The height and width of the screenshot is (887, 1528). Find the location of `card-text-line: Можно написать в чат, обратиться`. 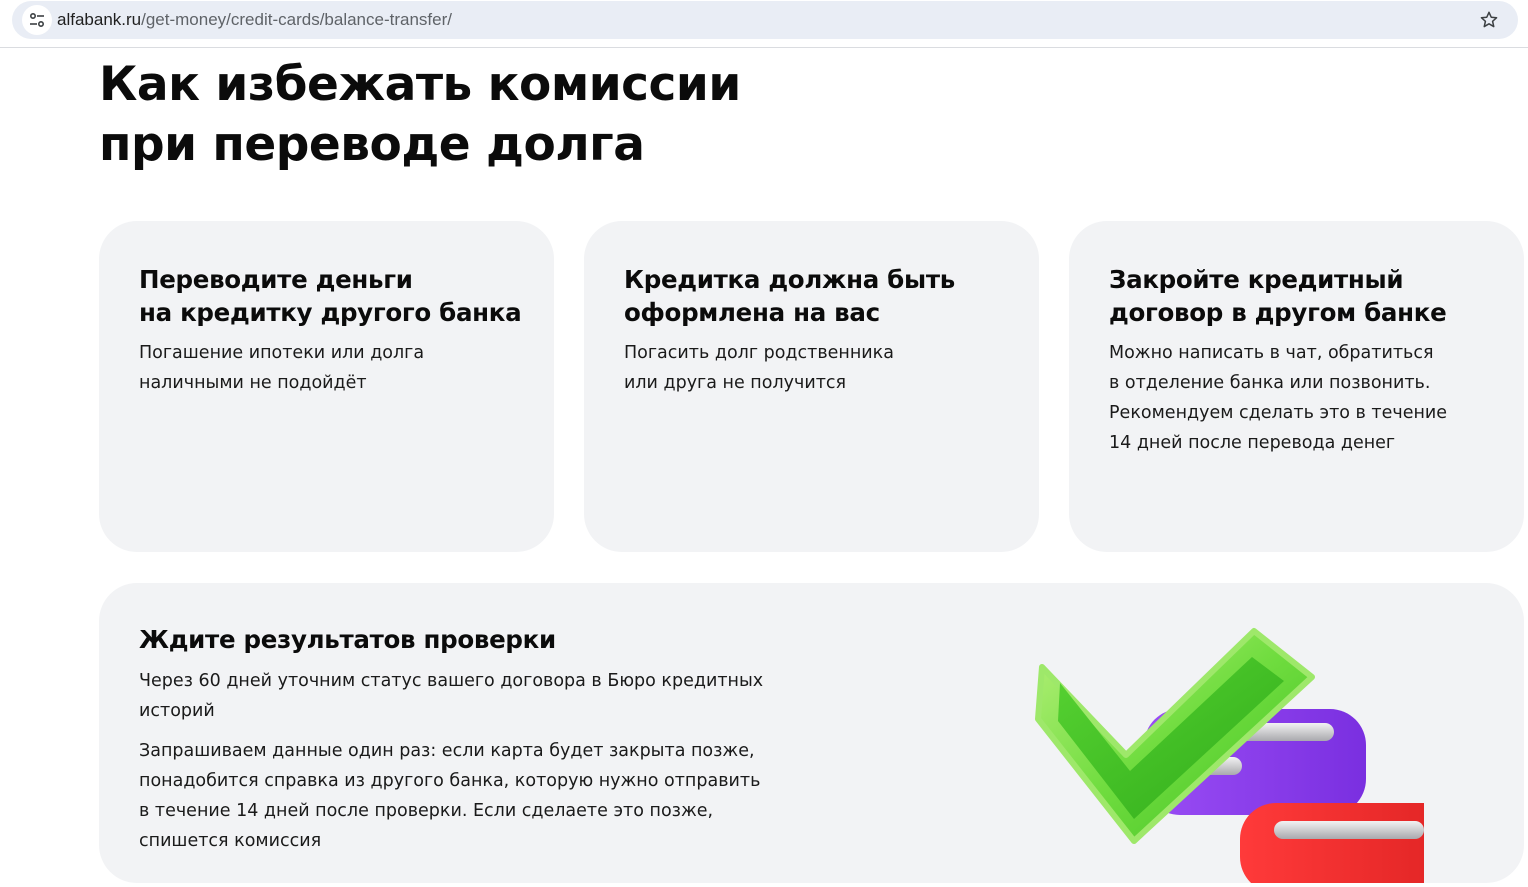

card-text-line: Можно написать в чат, обратиться is located at coordinates (1271, 353).